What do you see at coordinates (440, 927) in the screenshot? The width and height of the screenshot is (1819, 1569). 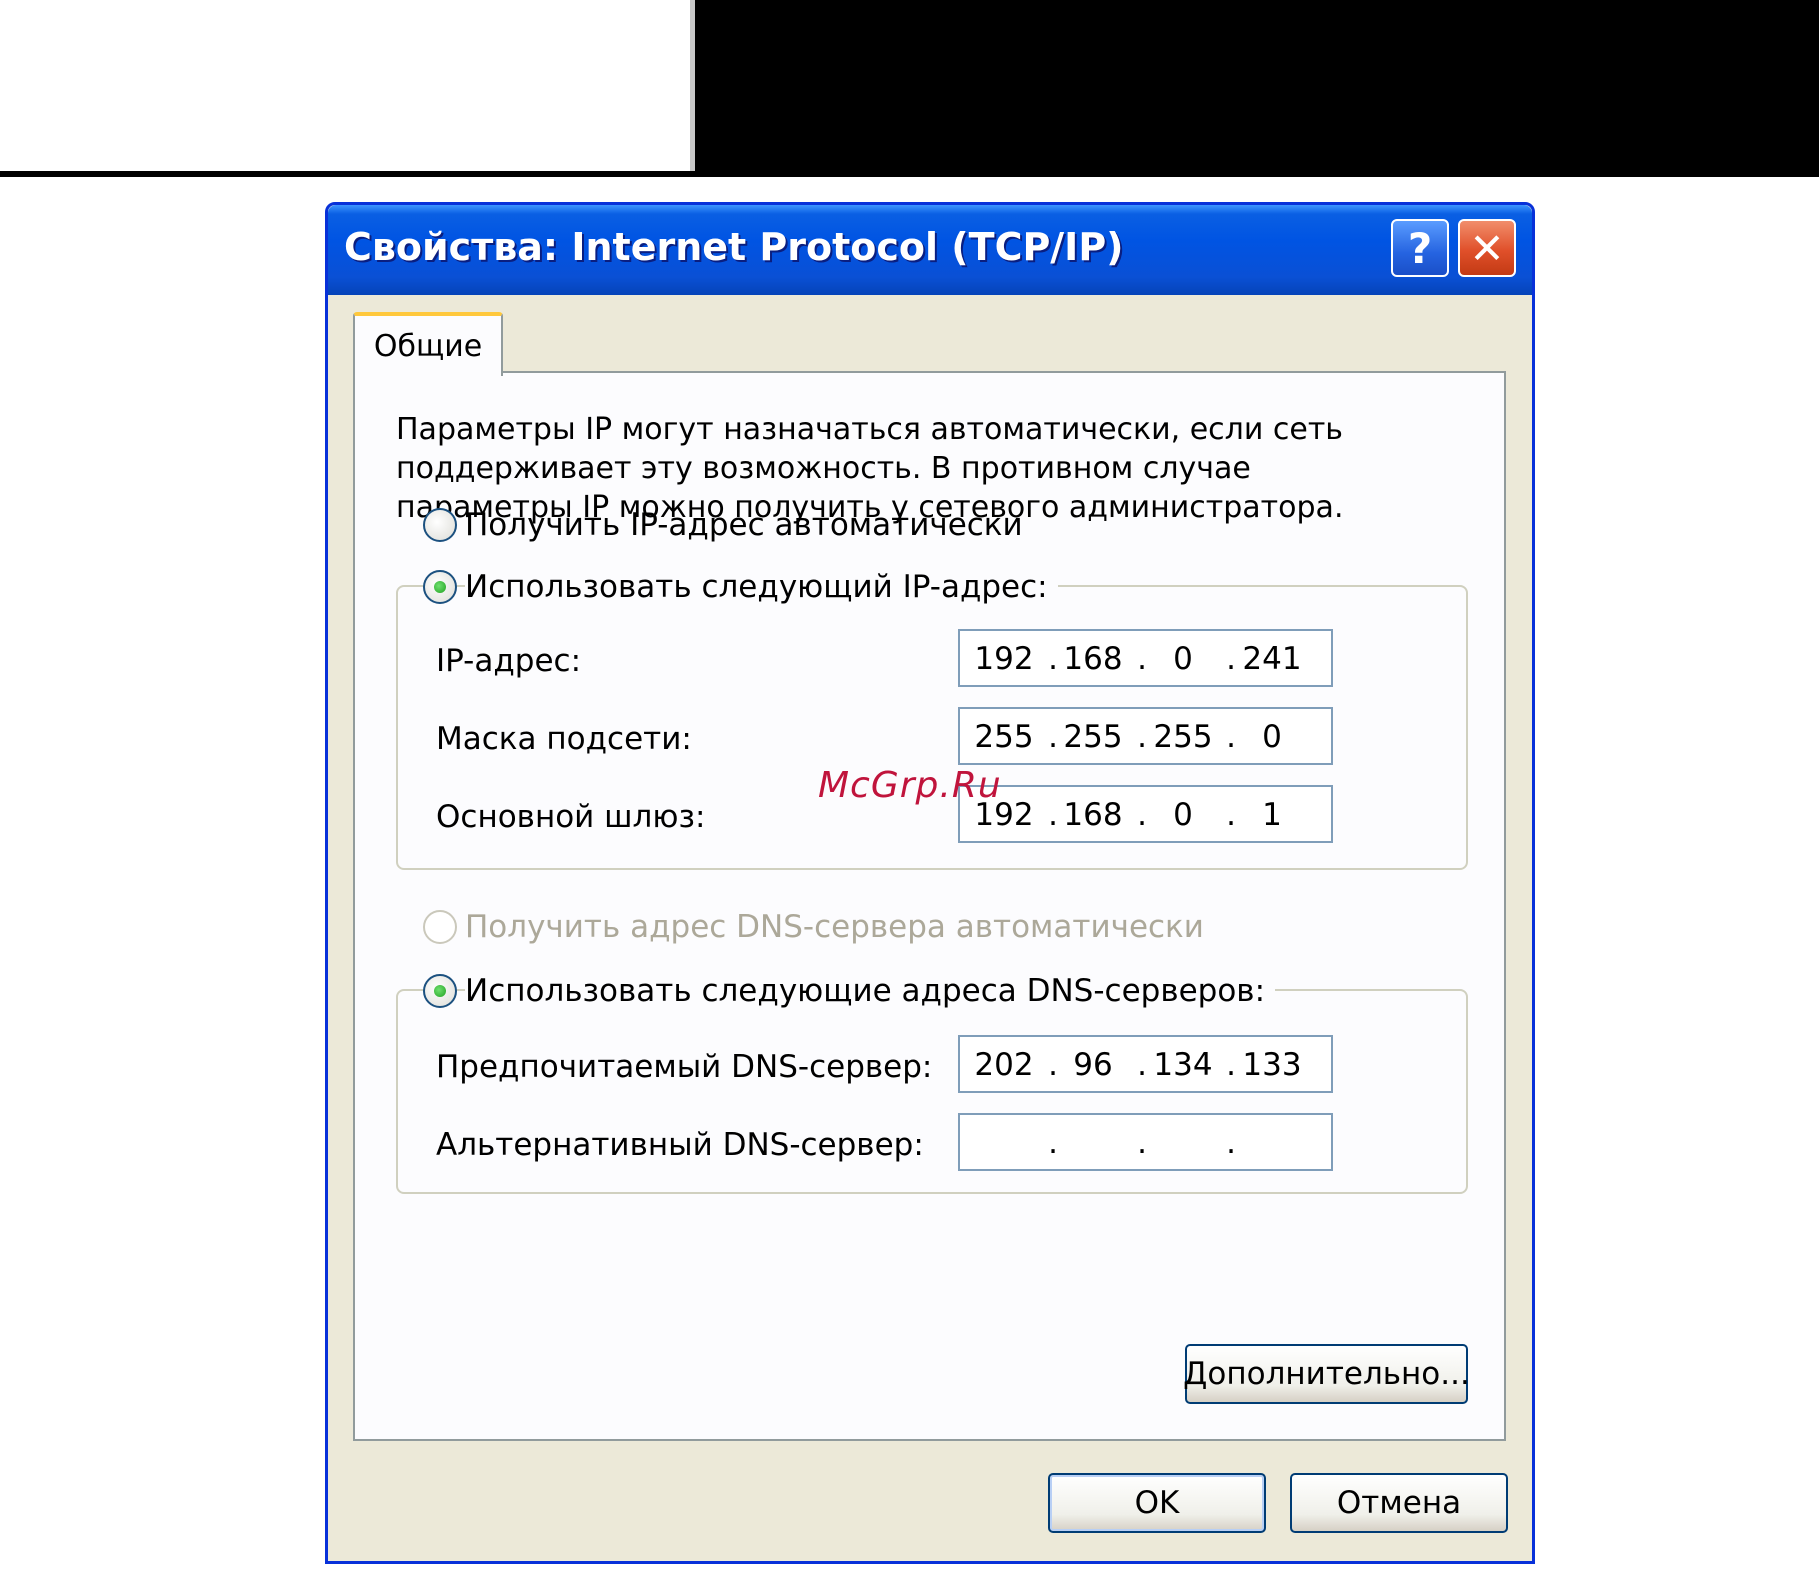 I see `dns-auto-radio` at bounding box center [440, 927].